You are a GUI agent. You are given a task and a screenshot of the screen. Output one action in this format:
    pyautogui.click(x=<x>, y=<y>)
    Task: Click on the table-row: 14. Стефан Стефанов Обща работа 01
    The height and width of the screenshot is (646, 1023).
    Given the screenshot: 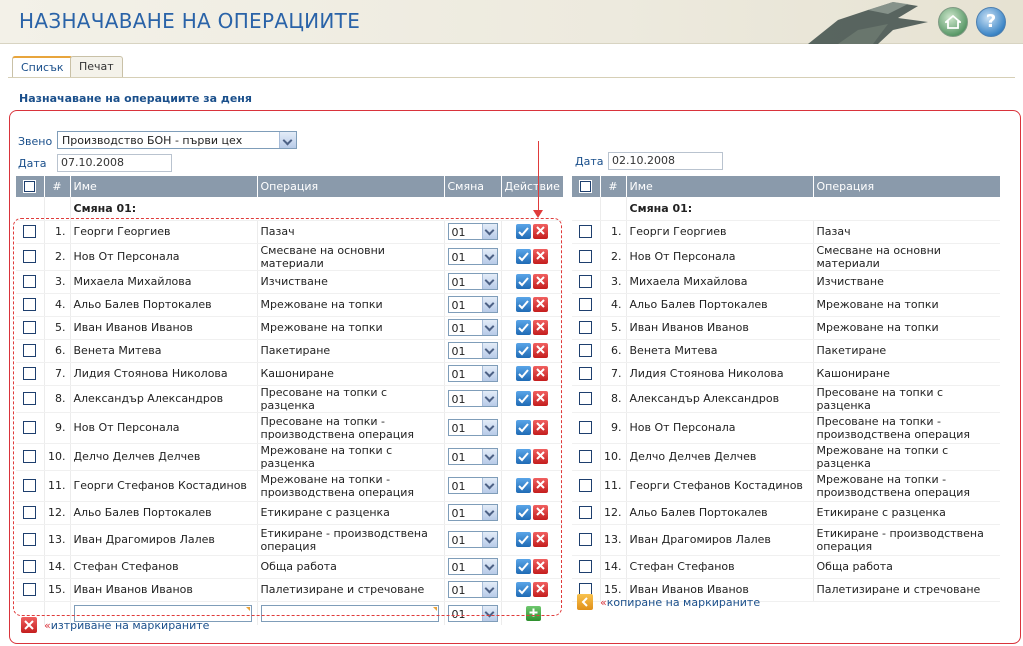 What is the action you would take?
    pyautogui.click(x=289, y=567)
    